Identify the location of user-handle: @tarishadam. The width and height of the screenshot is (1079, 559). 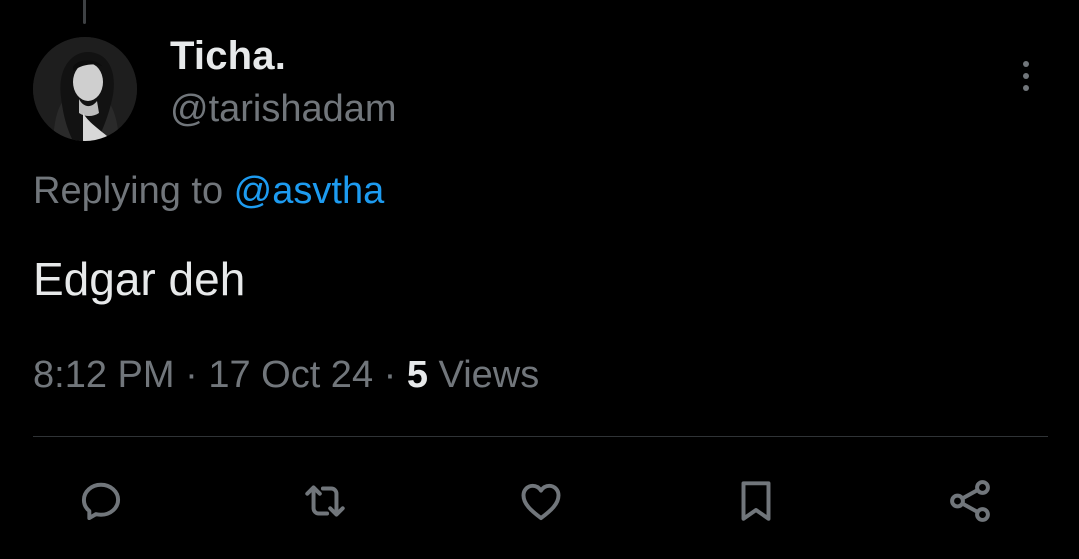
(283, 109).